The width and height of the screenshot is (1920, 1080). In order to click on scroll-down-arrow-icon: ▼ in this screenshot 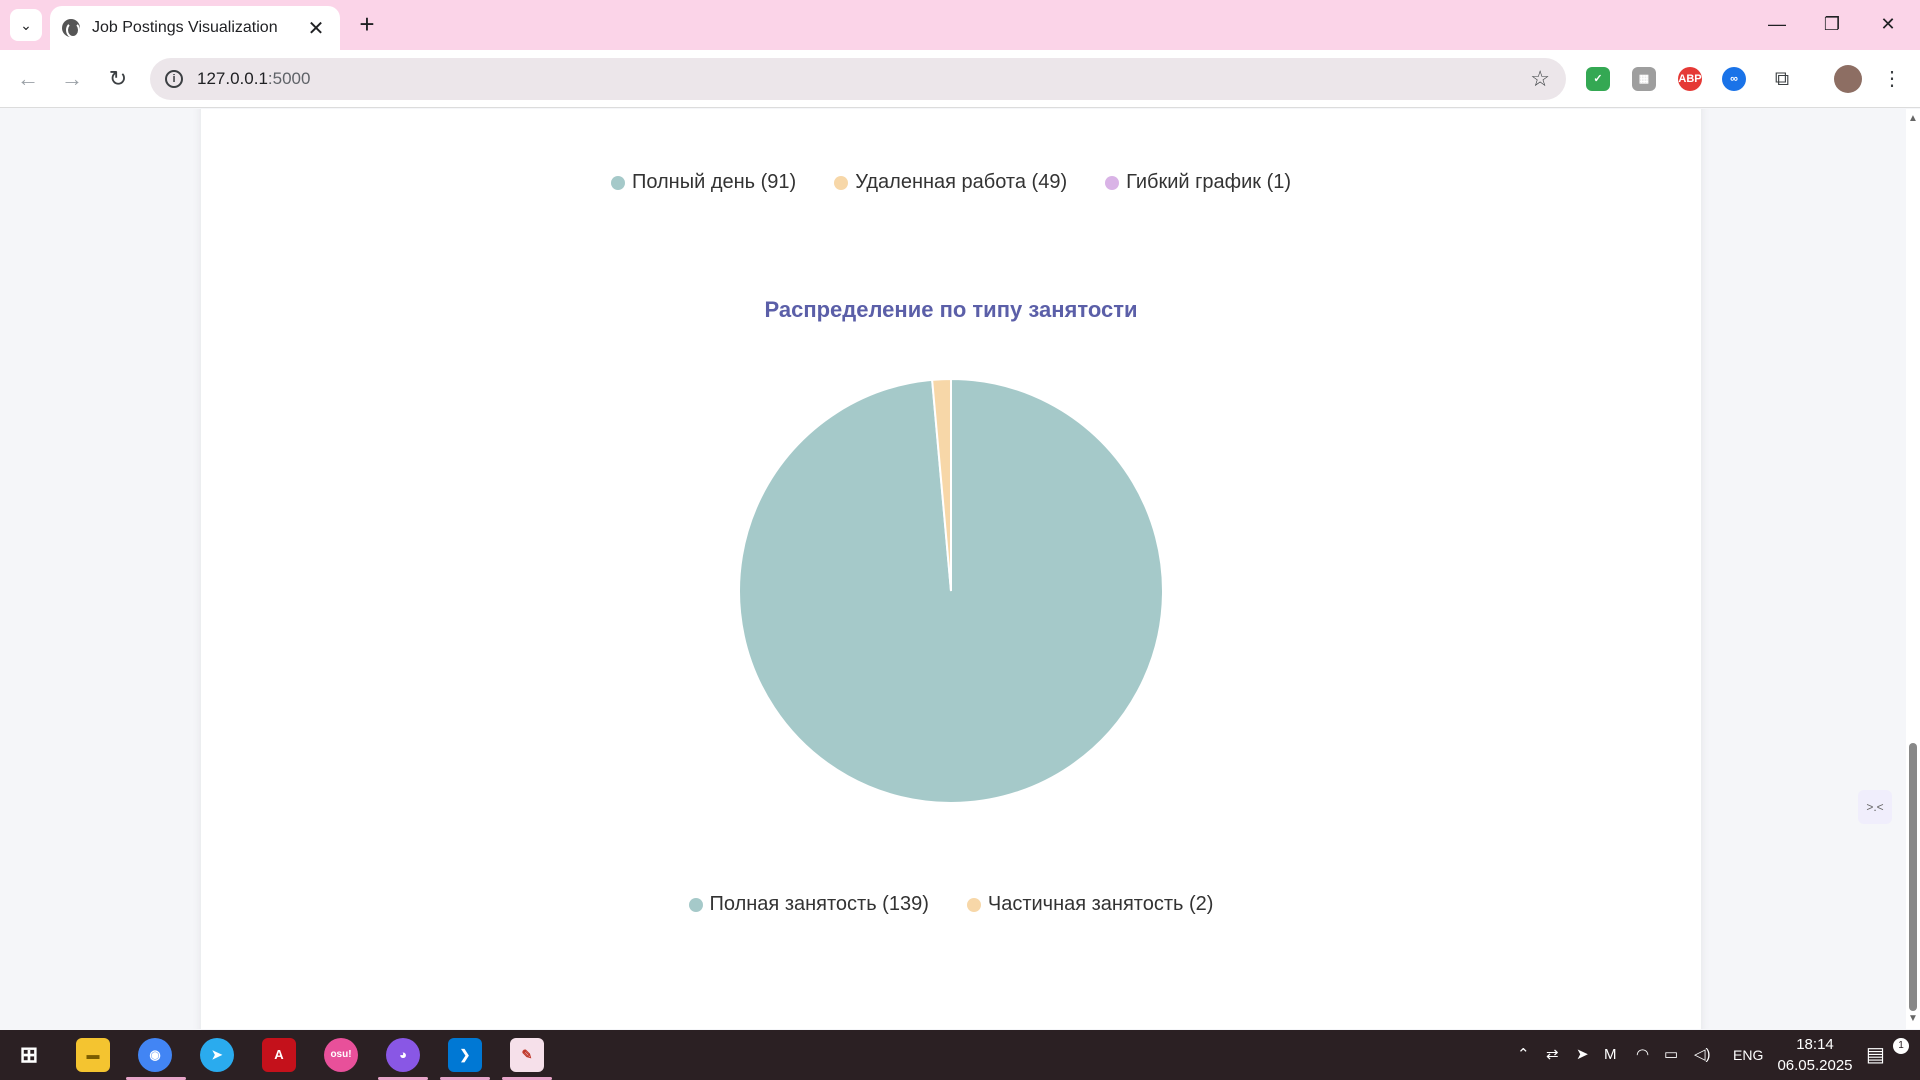, I will do `click(1913, 1018)`.